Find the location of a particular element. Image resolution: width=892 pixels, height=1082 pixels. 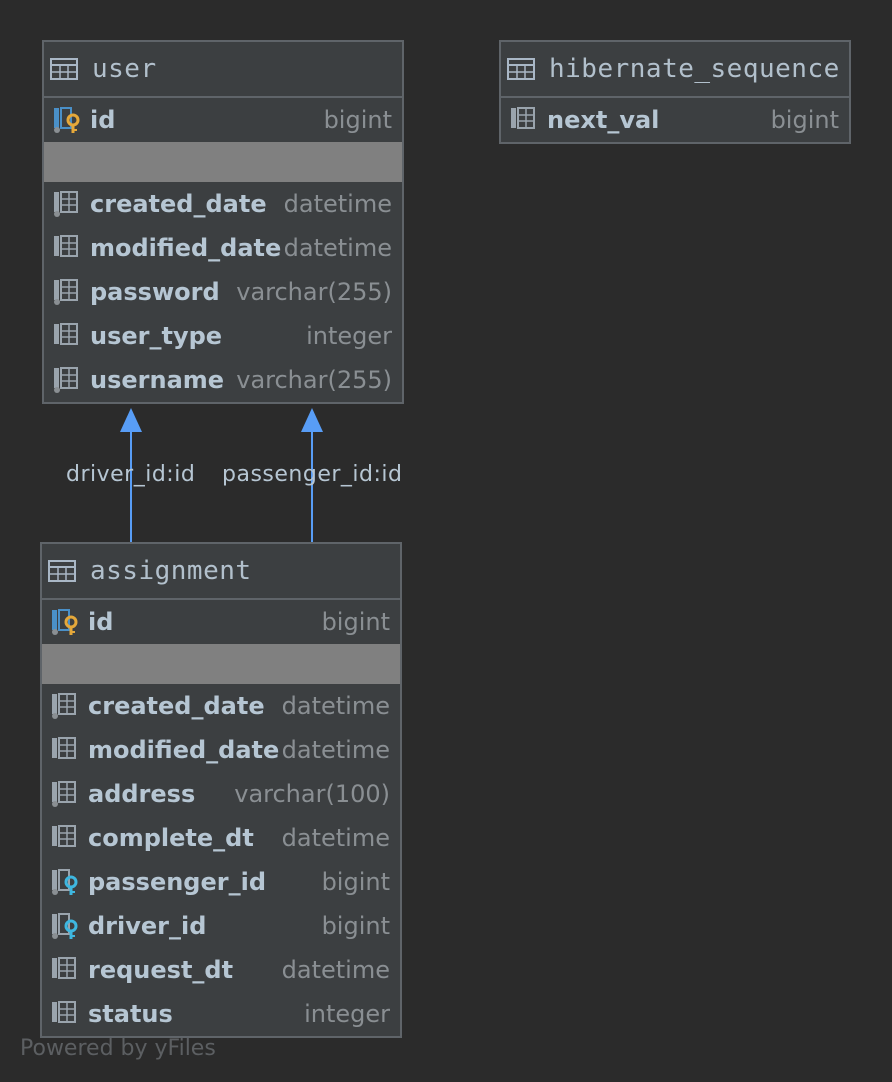

table-row: driver_id bigint is located at coordinates (221, 926).